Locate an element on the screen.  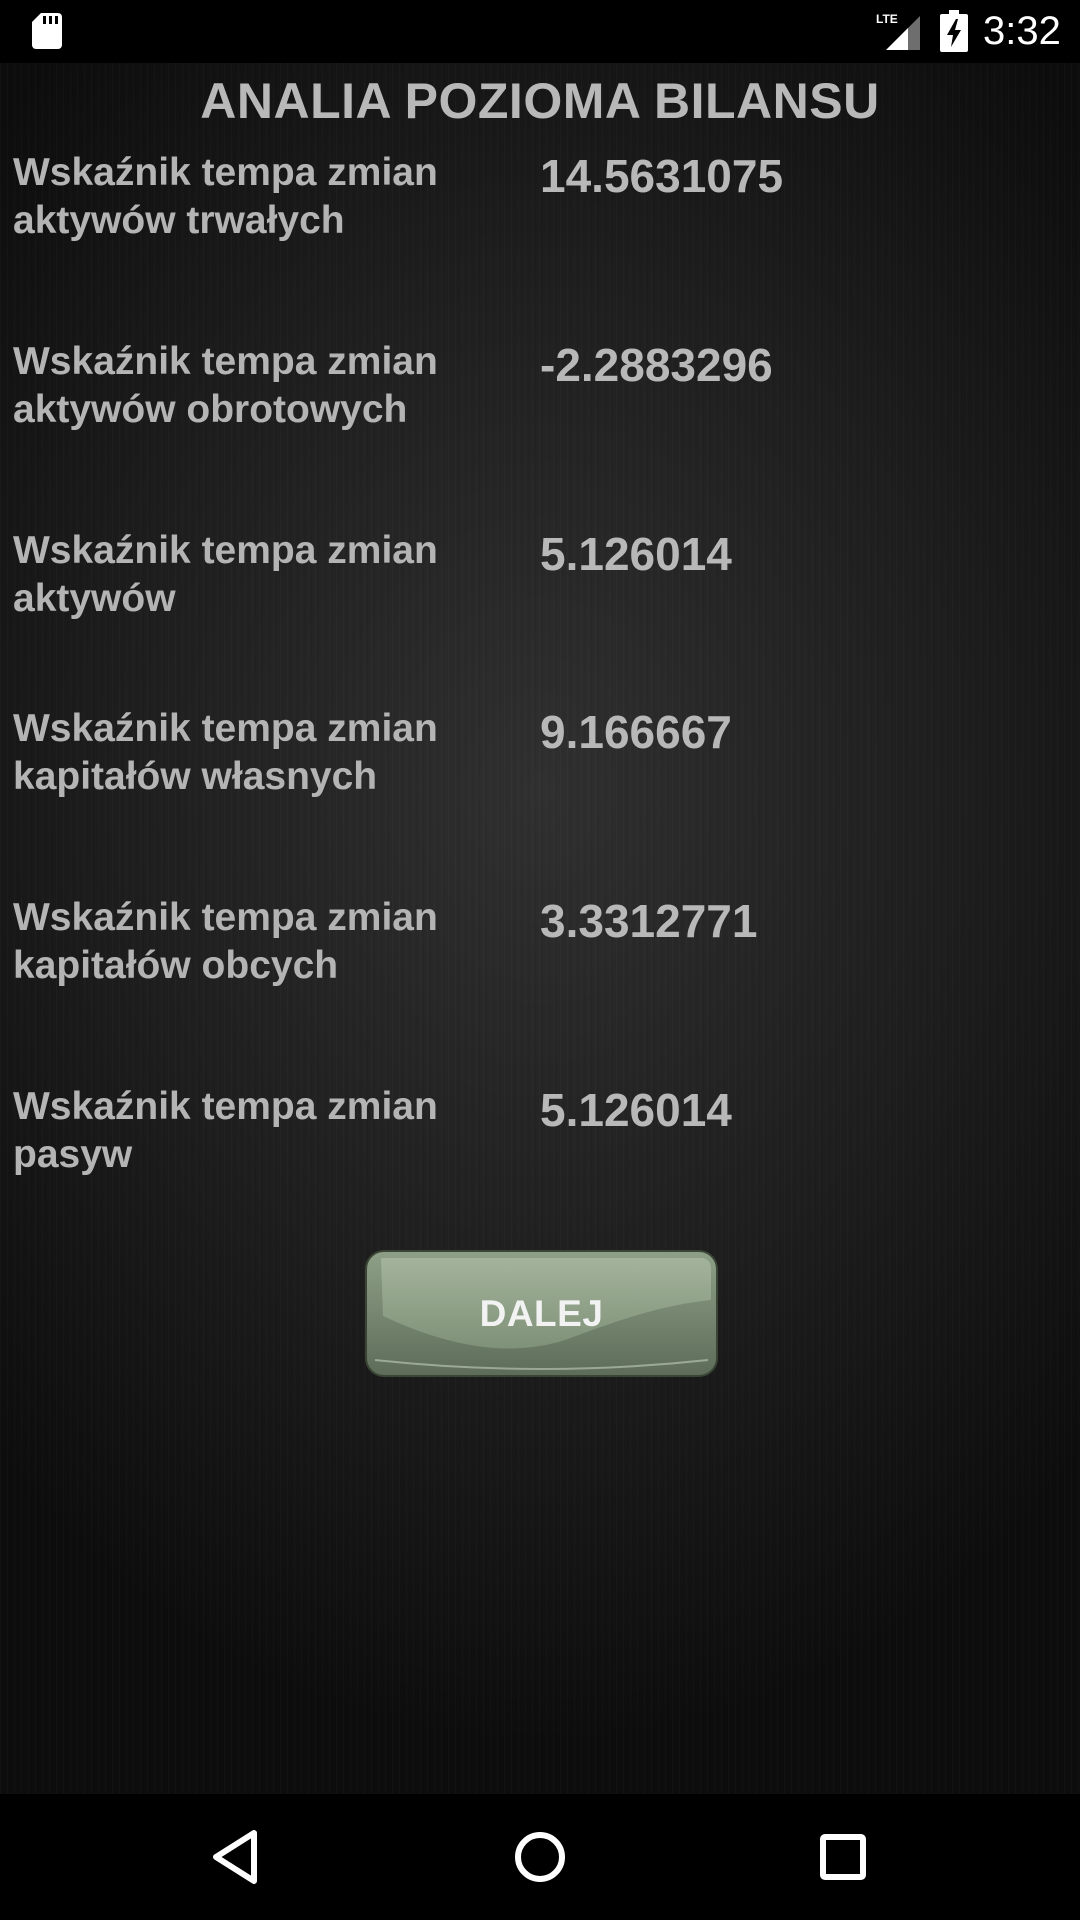
indicator-row: Wskaźnik tempa zmian pasyw 5.126014 is located at coordinates (540, 1138).